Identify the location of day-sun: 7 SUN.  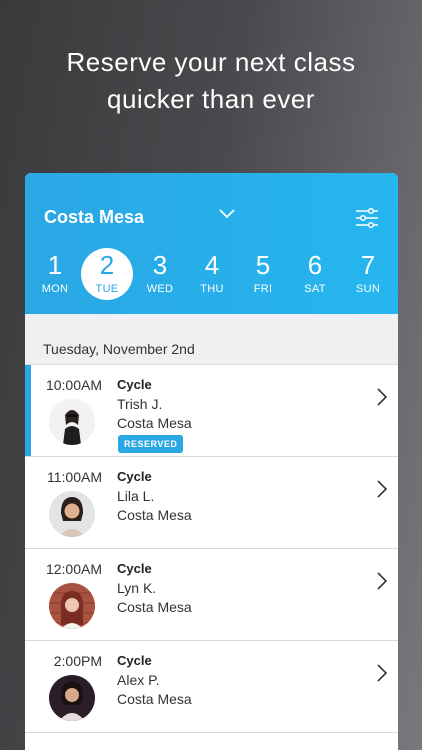
(368, 274).